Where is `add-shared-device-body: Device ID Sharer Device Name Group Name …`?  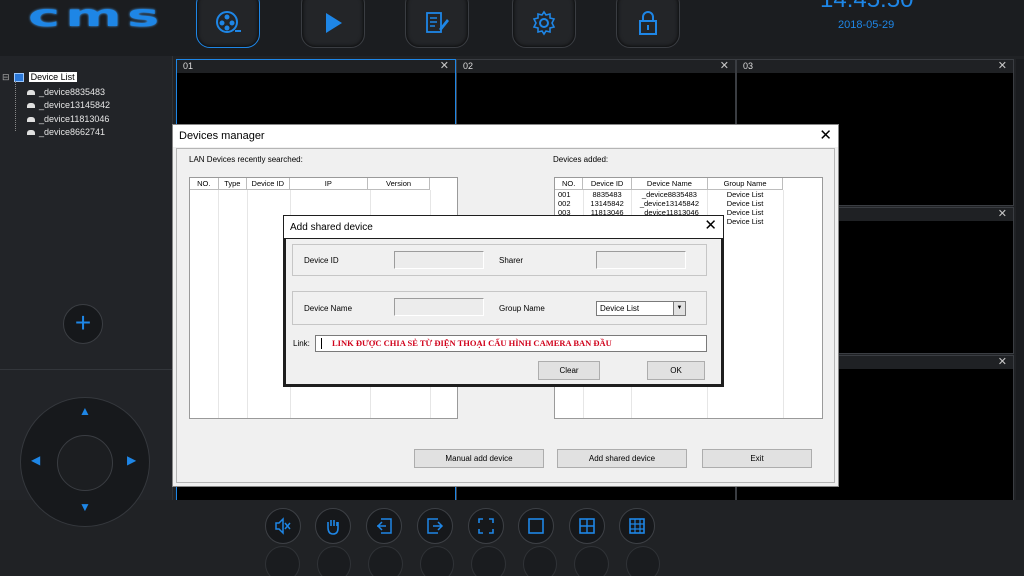 add-shared-device-body: Device ID Sharer Device Name Group Name … is located at coordinates (503, 311).